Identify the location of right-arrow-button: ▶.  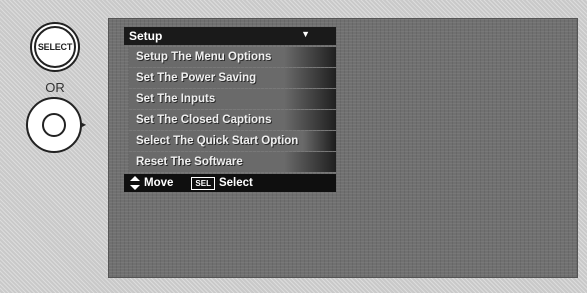
(56, 125).